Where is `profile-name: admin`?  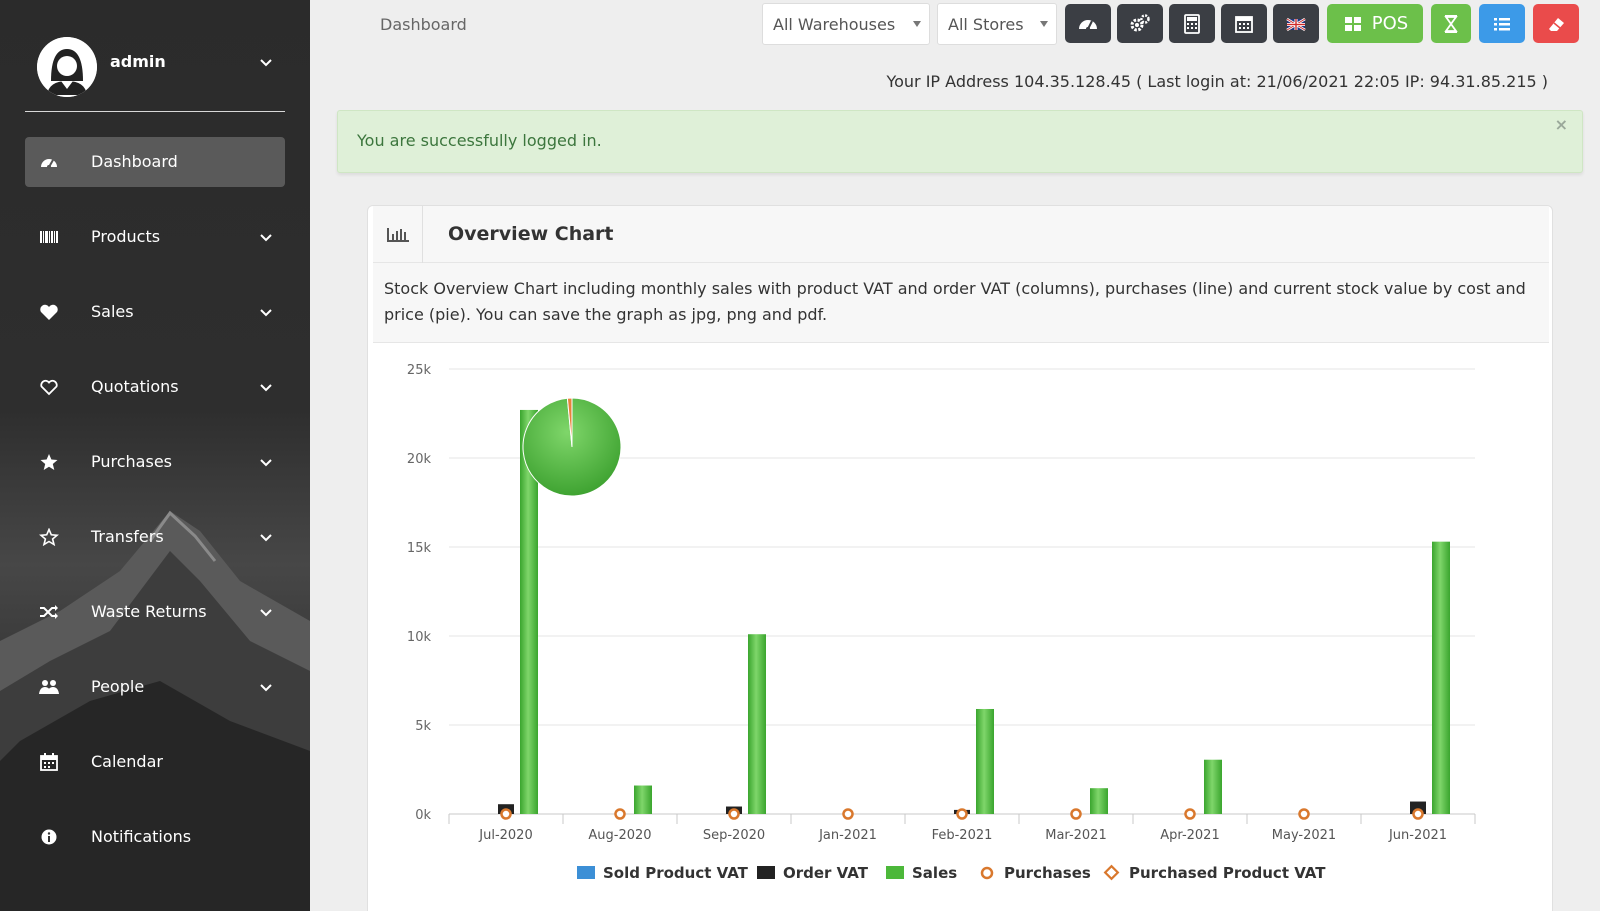 profile-name: admin is located at coordinates (138, 61).